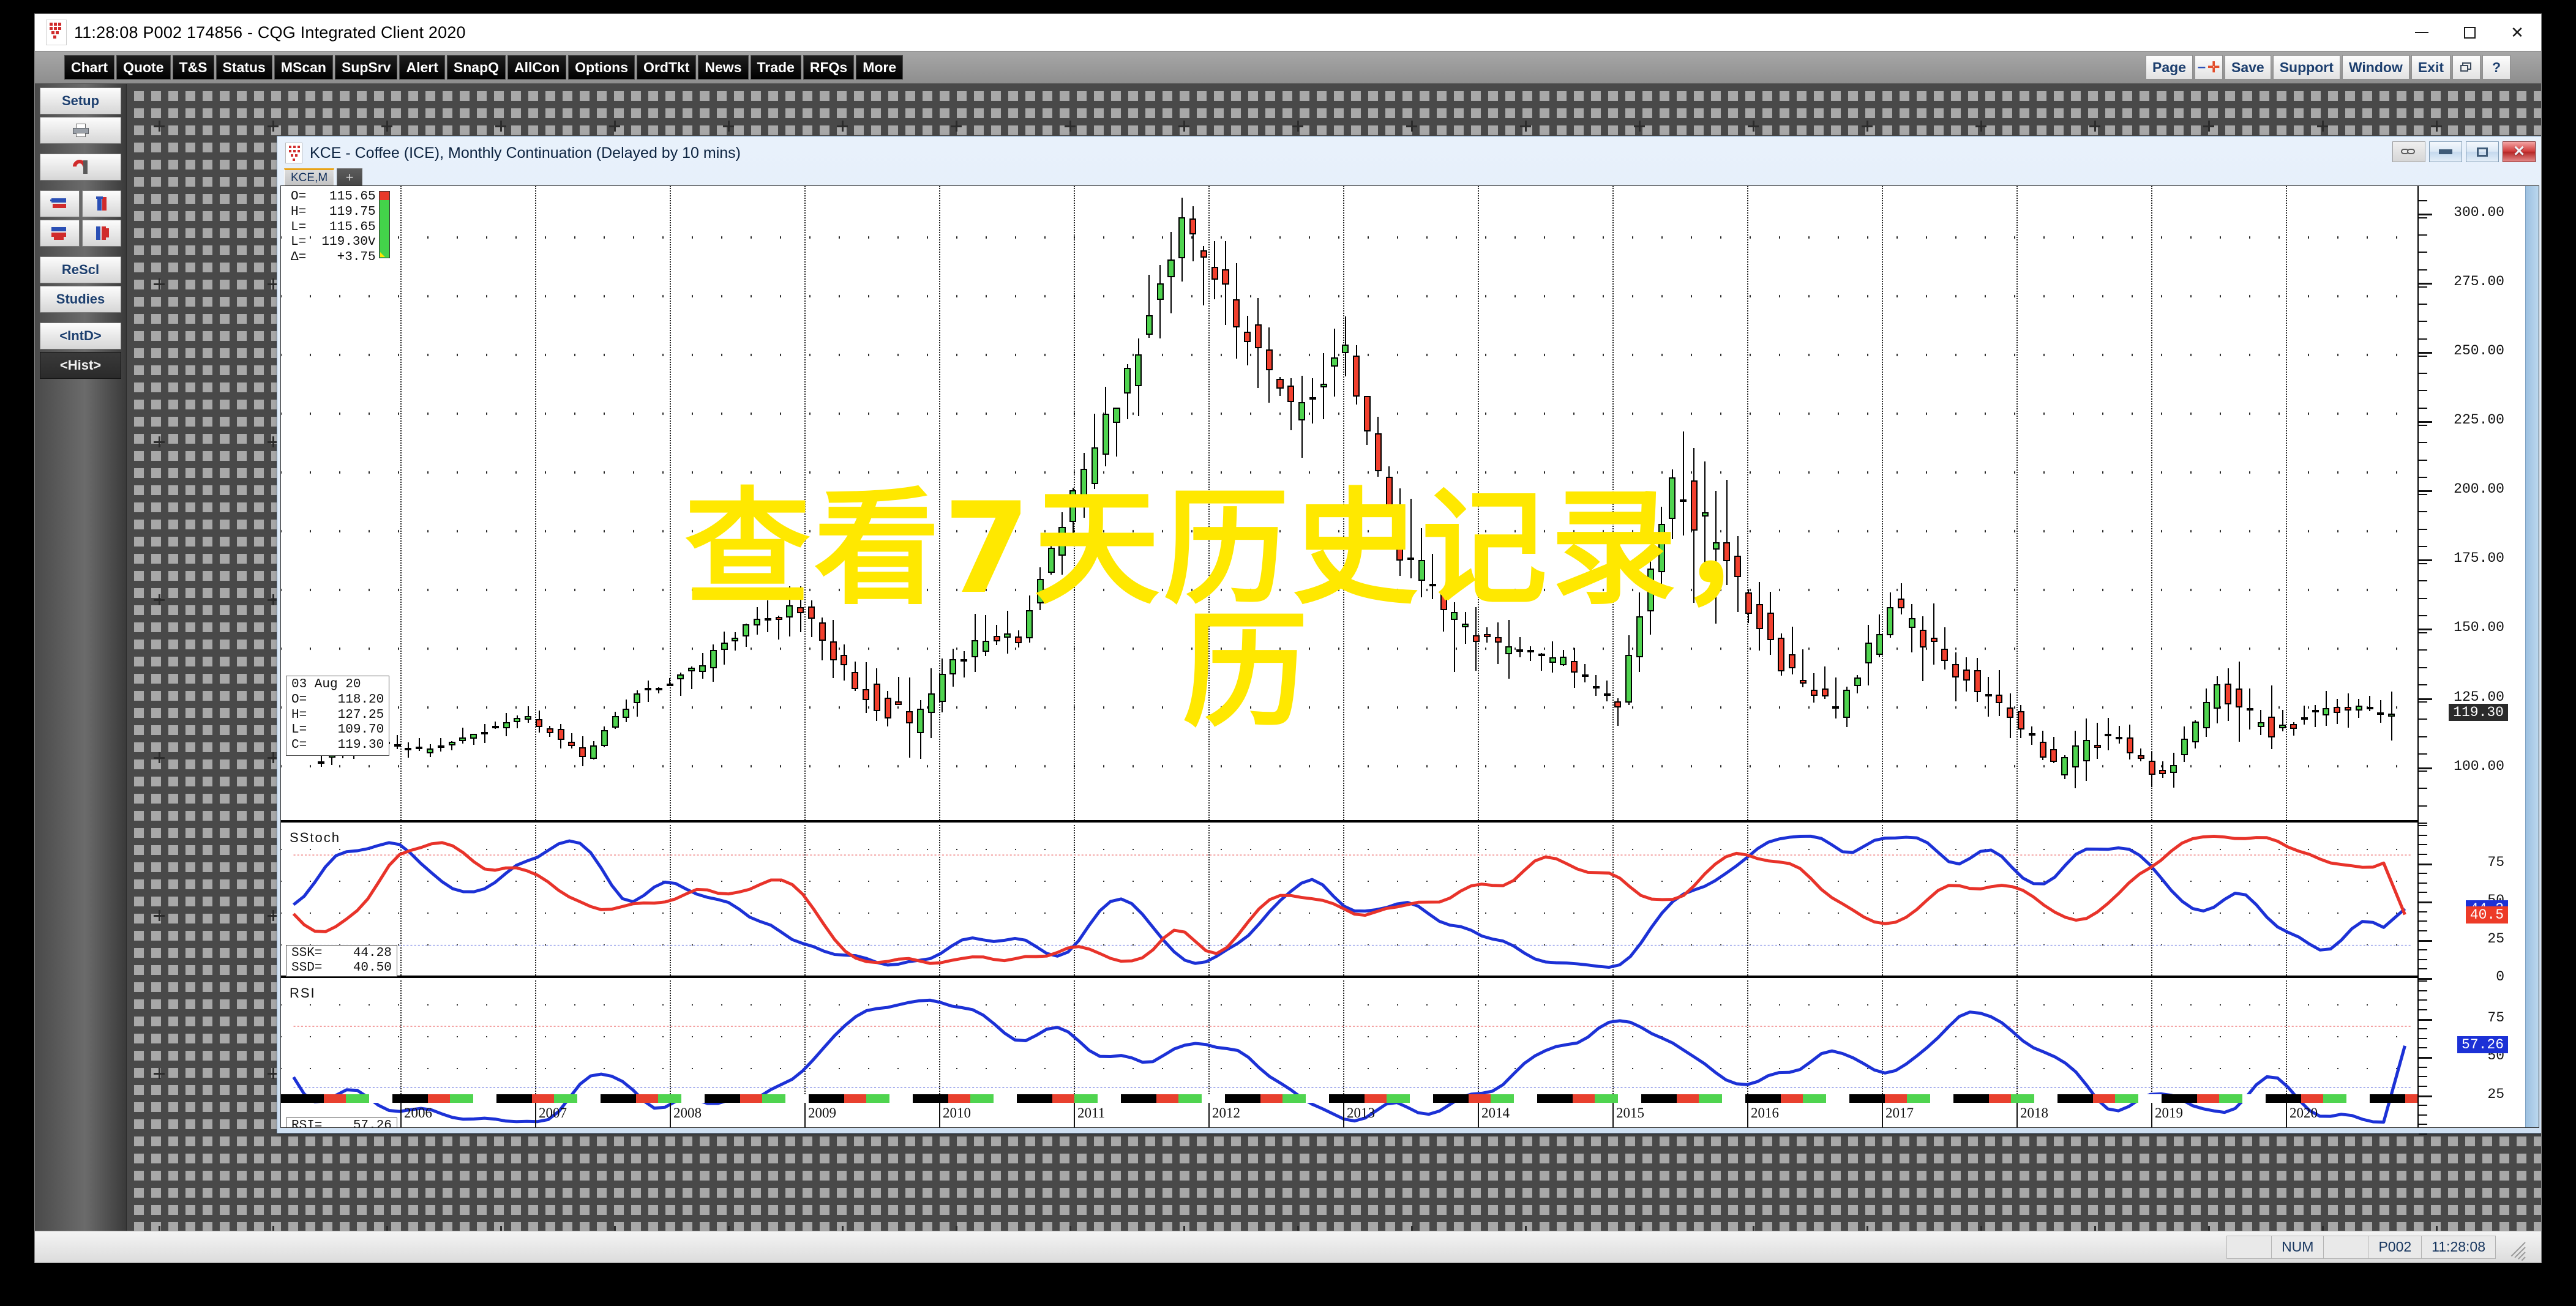  Describe the element at coordinates (89, 67) in the screenshot. I see `toolbar-button-chart: Chart` at that location.